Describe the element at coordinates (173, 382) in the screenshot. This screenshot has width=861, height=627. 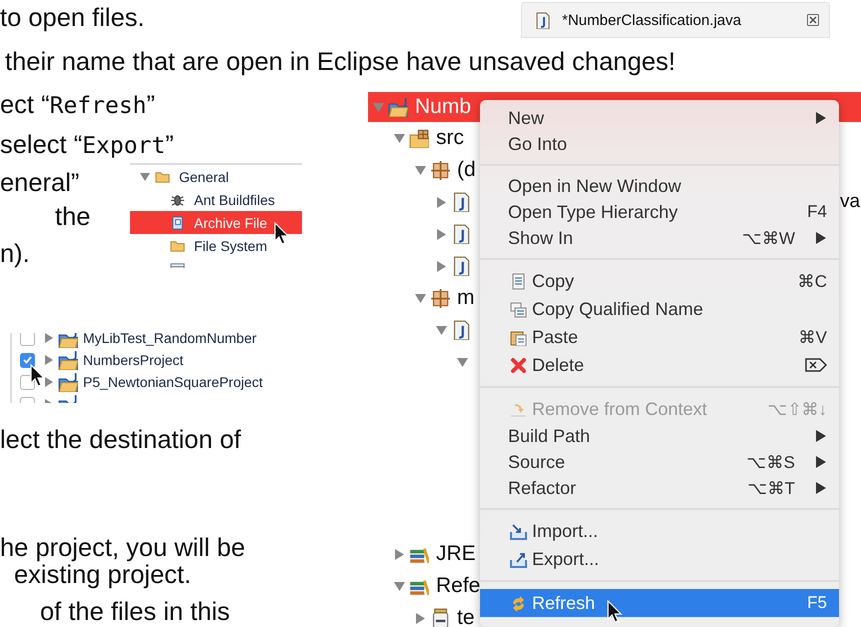
I see `project-name: P5_NewtonianSquareProject` at that location.